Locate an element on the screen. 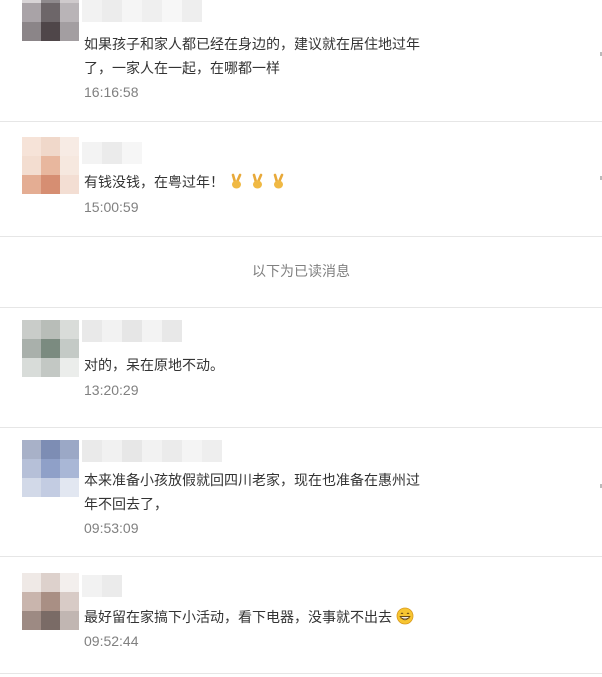 Image resolution: width=602 pixels, height=677 pixels. message-text: 对的，呆在原地不动。 is located at coordinates (154, 365).